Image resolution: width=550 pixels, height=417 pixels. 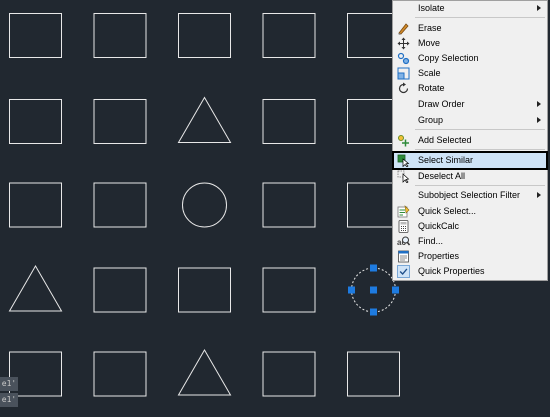 I want to click on menu-item-label: Deselect All, so click(x=442, y=176).